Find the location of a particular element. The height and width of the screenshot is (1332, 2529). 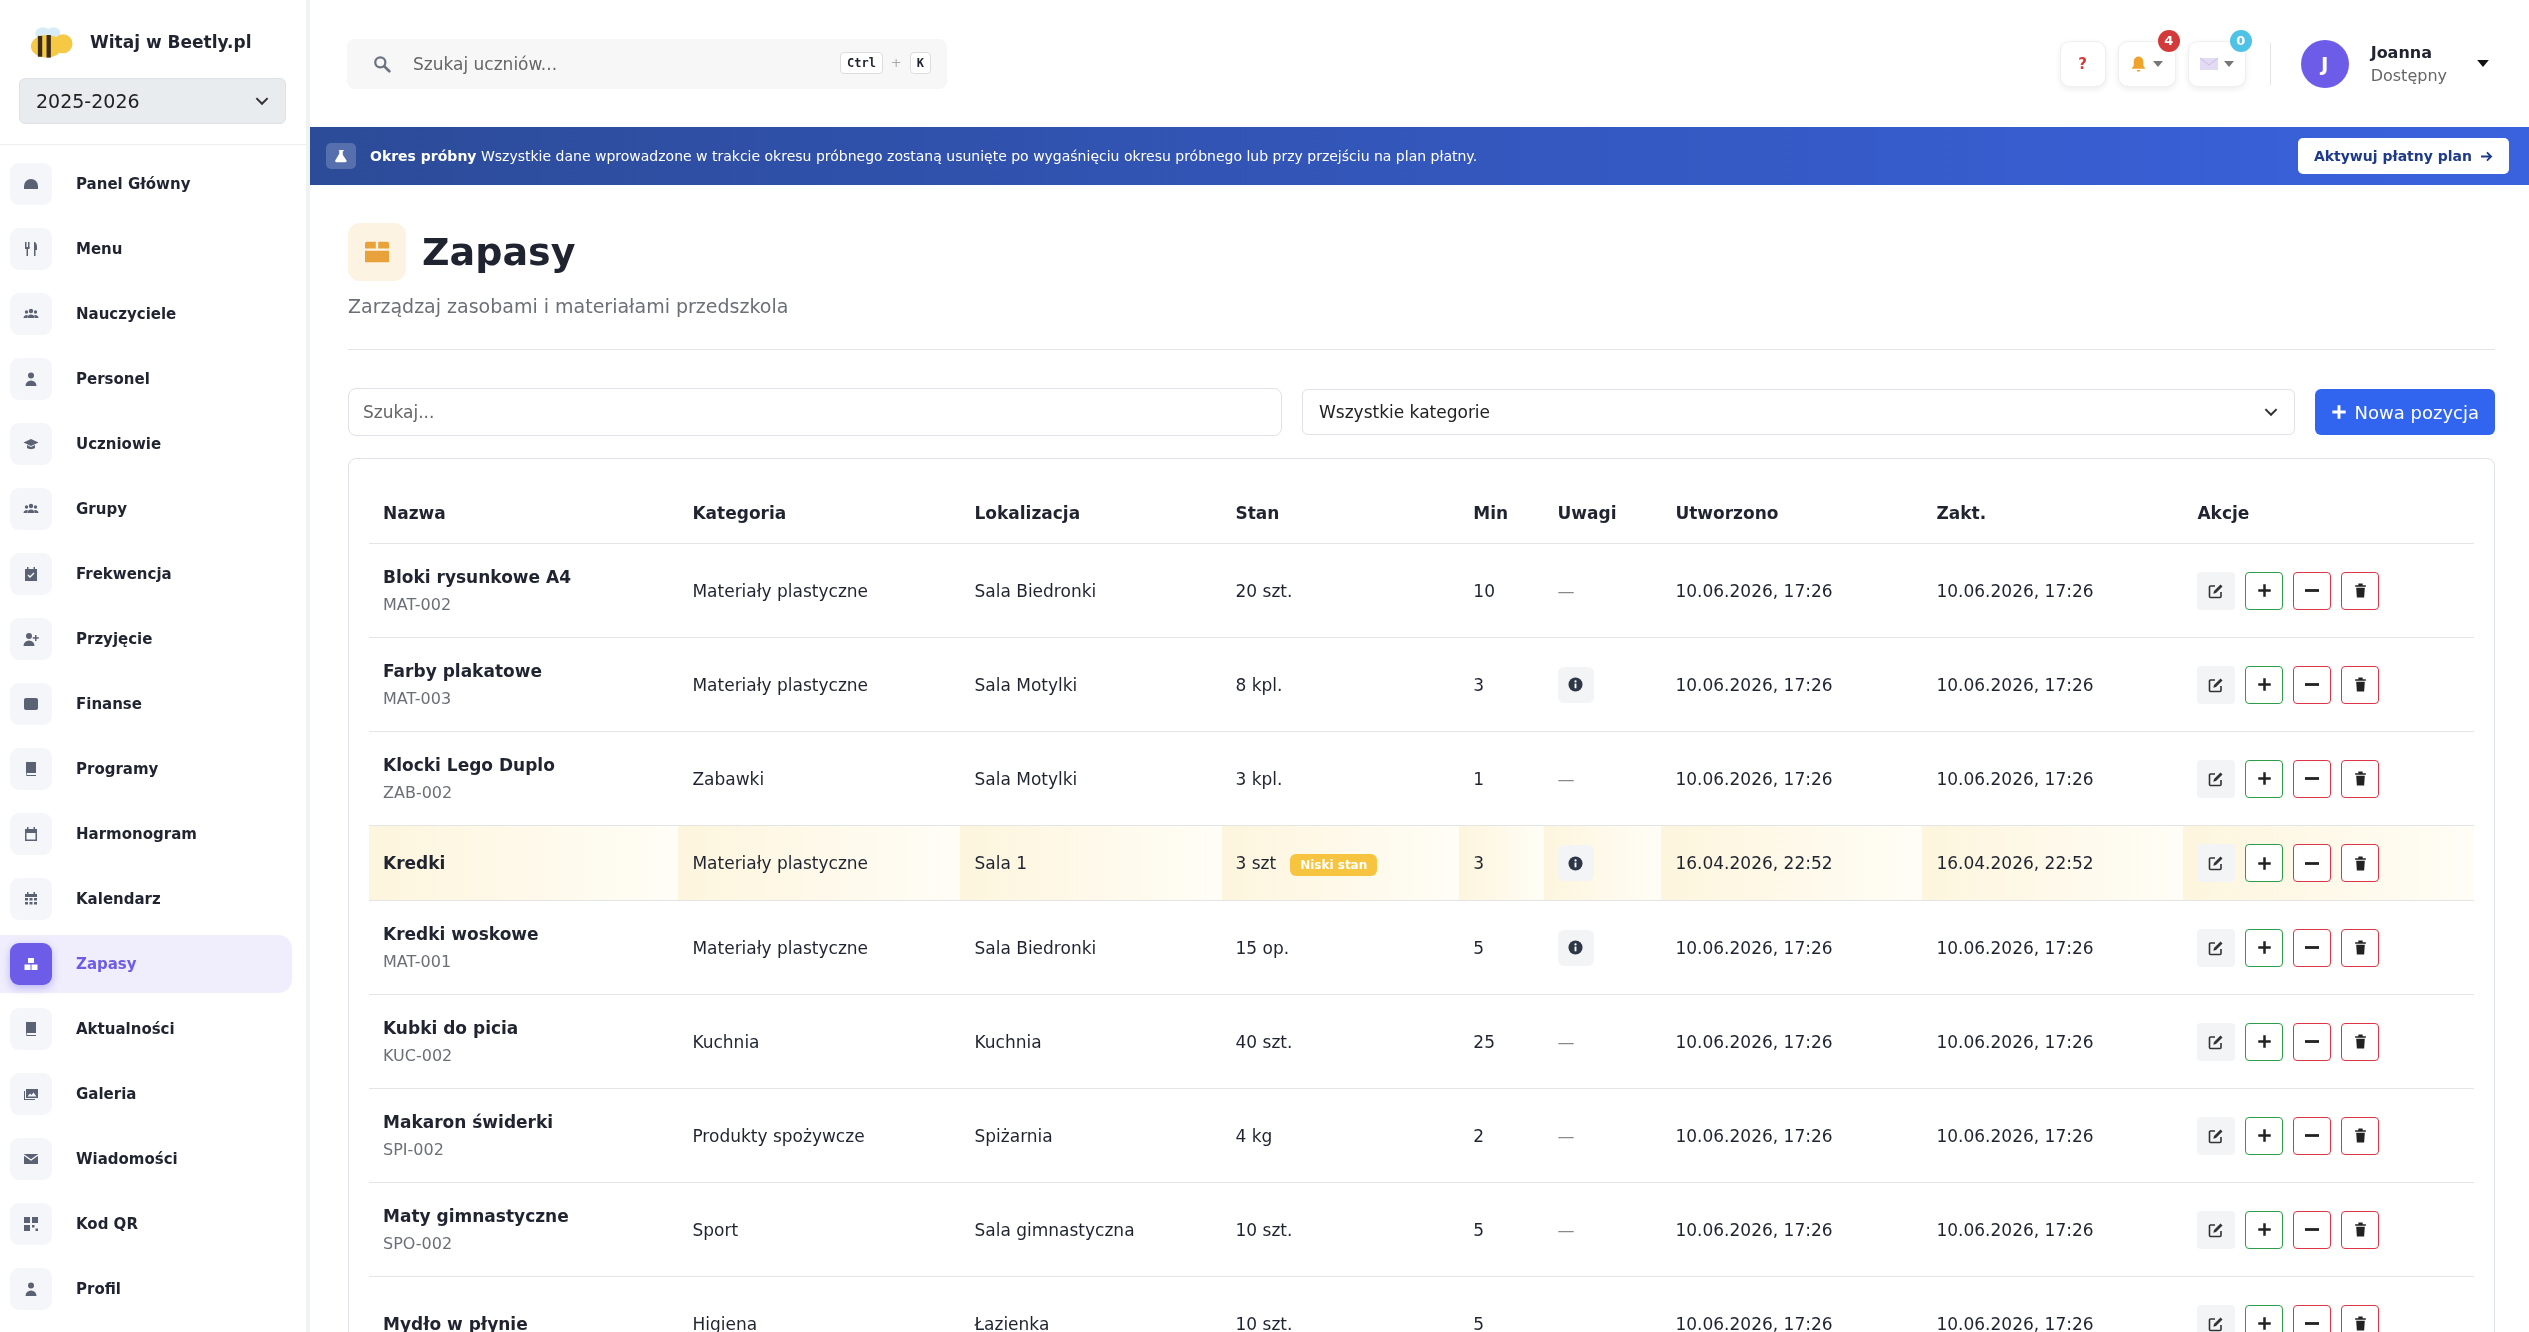

nav-item: Galeria is located at coordinates (150, 1094).